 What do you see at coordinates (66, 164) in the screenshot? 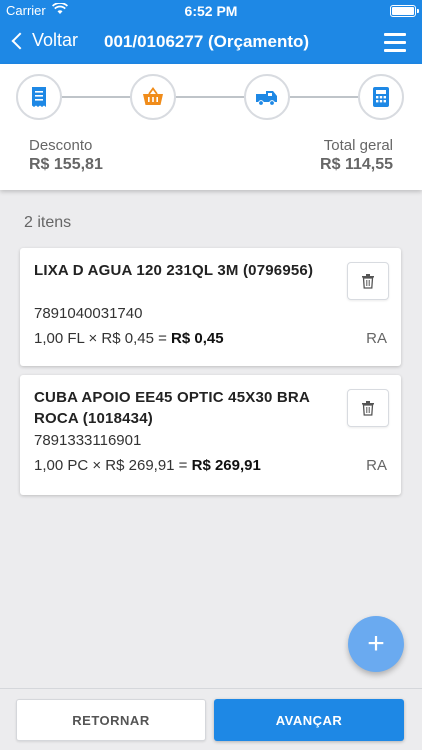
I see `discount-value: R$ 155,81` at bounding box center [66, 164].